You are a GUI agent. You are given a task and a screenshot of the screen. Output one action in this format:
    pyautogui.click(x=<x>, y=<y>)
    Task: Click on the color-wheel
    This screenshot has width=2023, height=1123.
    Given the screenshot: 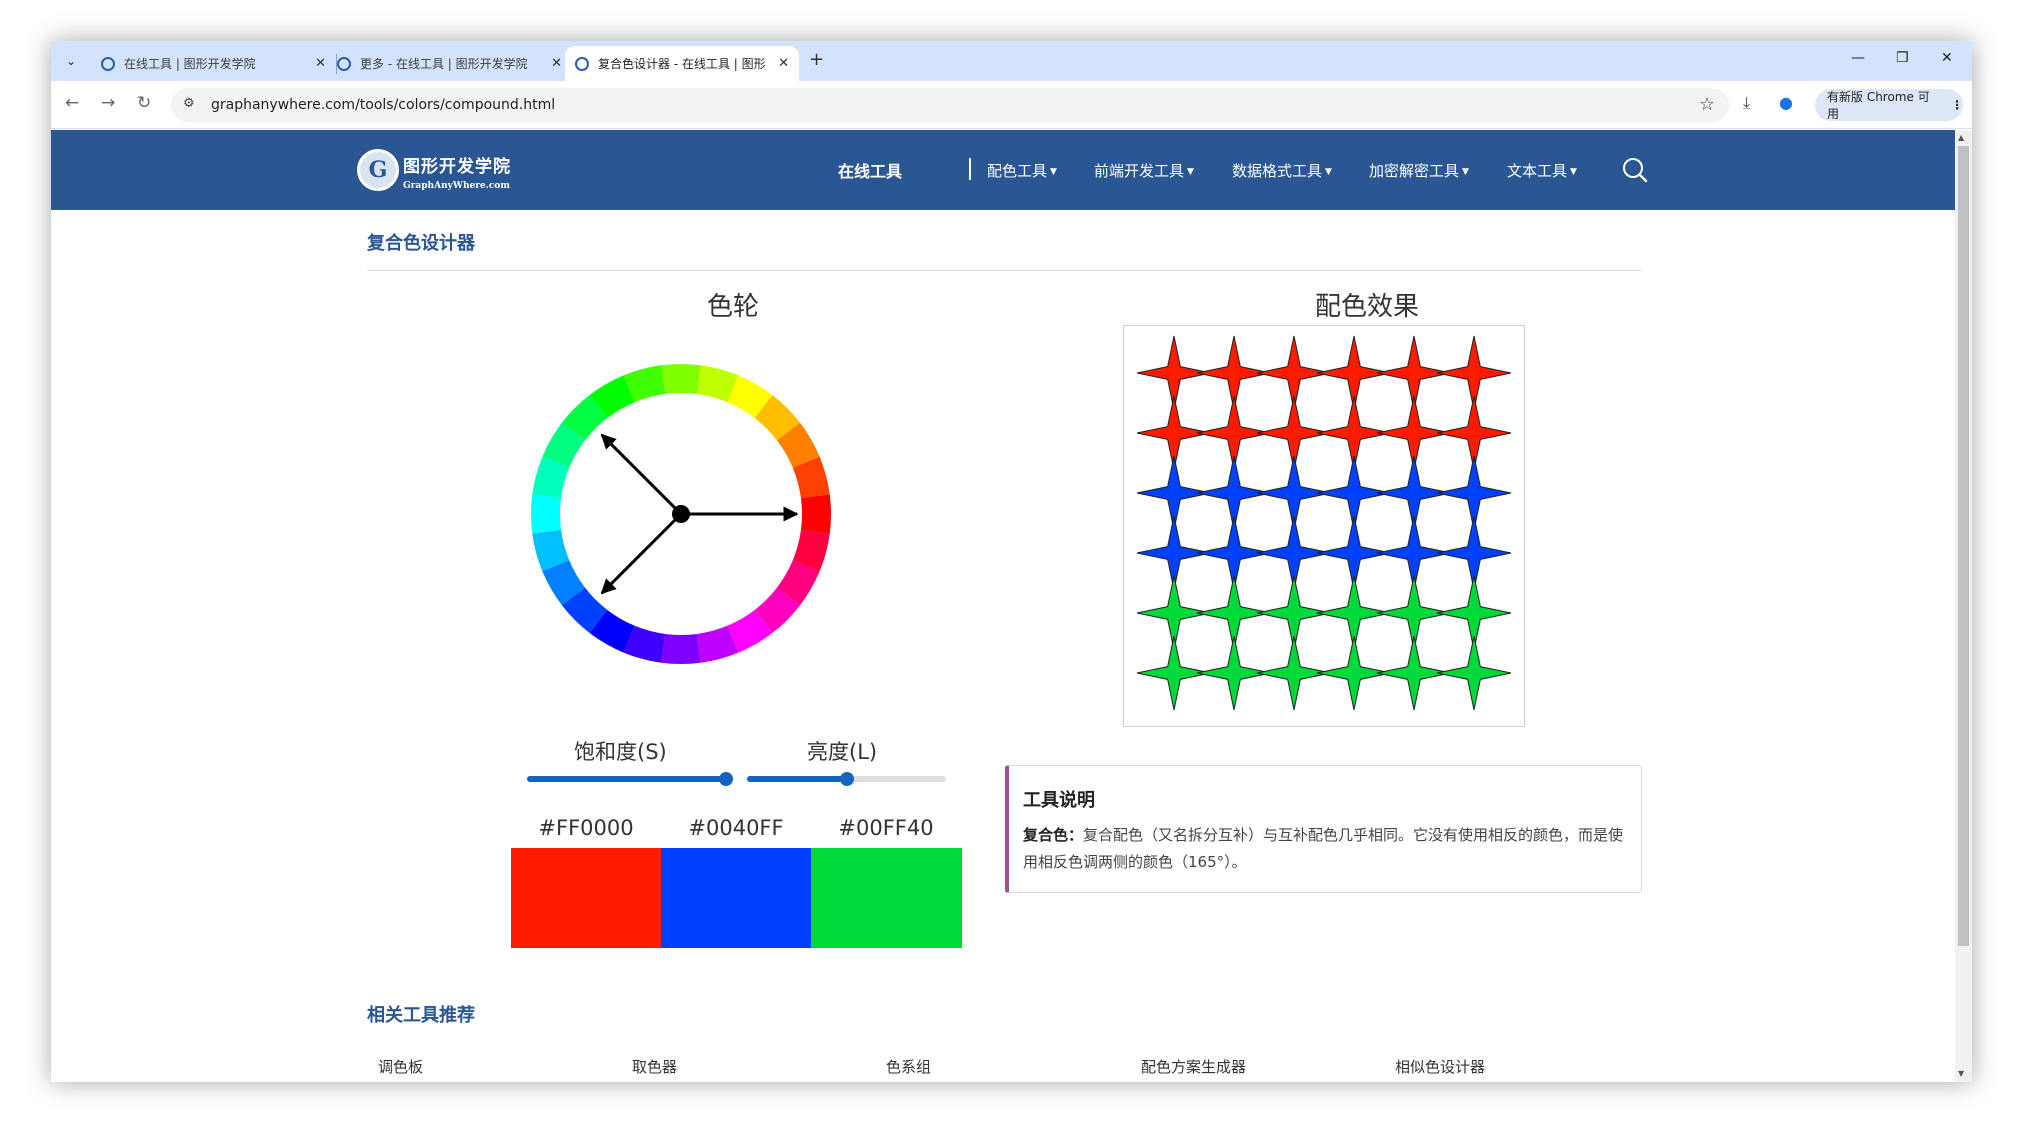 What is the action you would take?
    pyautogui.click(x=681, y=514)
    